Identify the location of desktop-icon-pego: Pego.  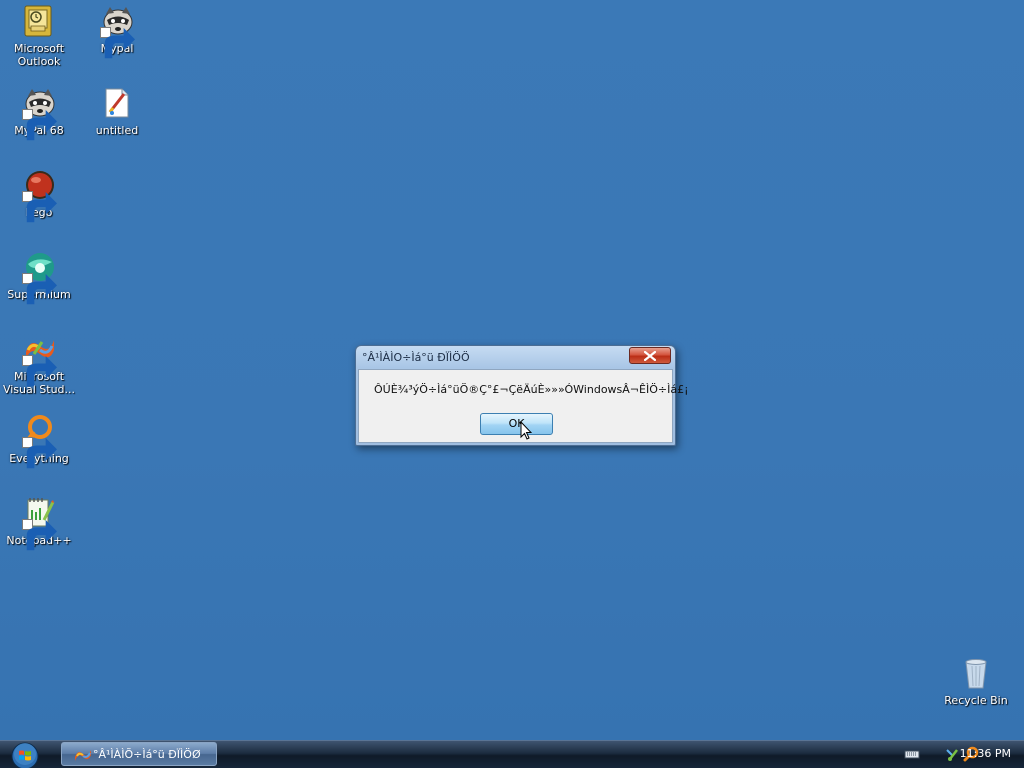
(39, 195).